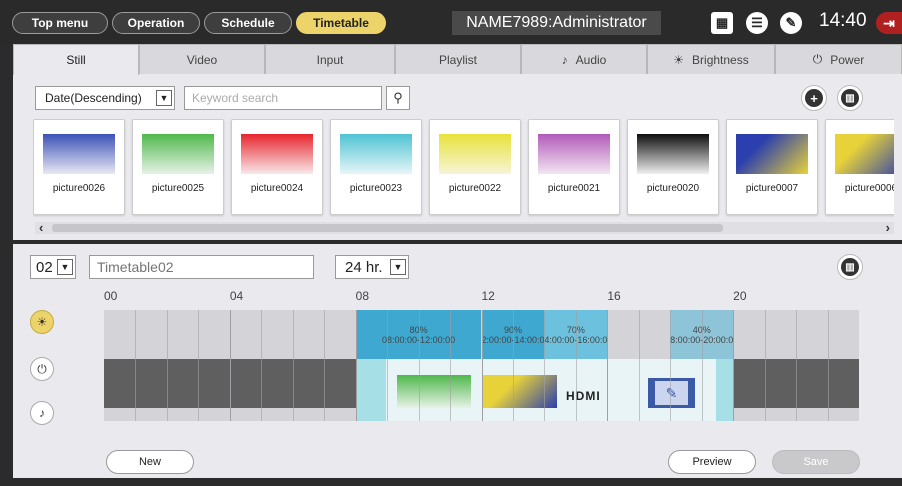 This screenshot has width=902, height=486. I want to click on tab-input: Input, so click(330, 59).